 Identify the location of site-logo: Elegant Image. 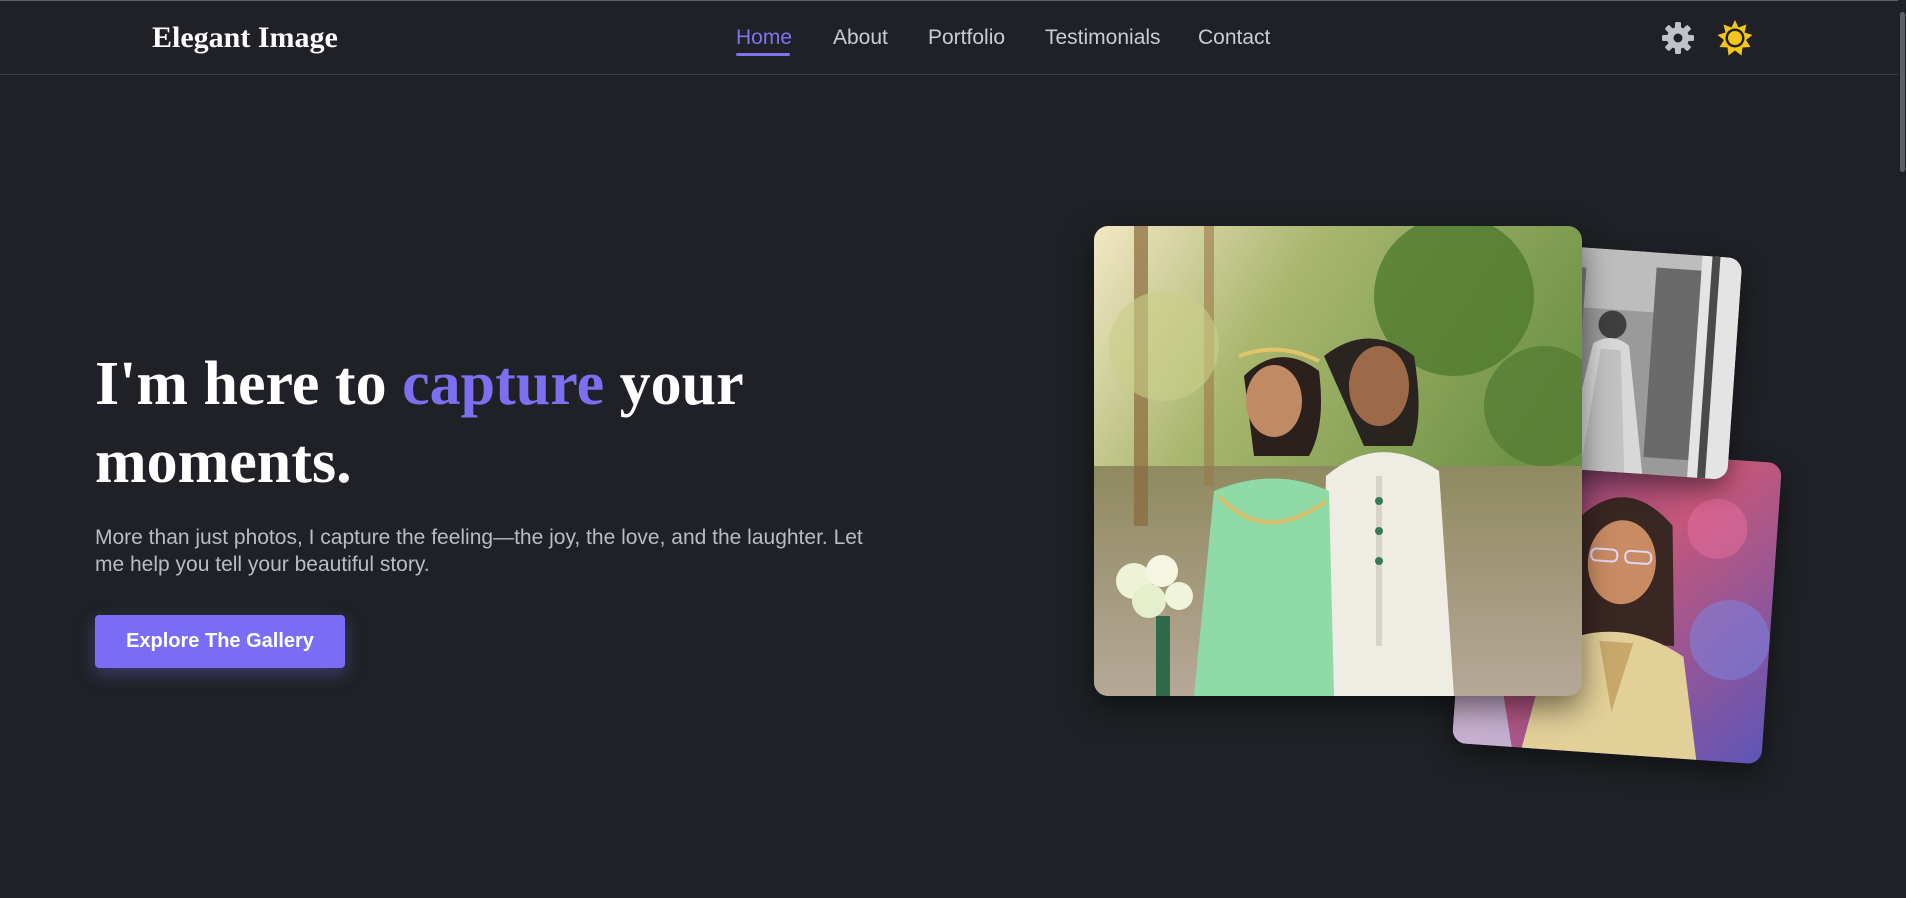
(245, 38).